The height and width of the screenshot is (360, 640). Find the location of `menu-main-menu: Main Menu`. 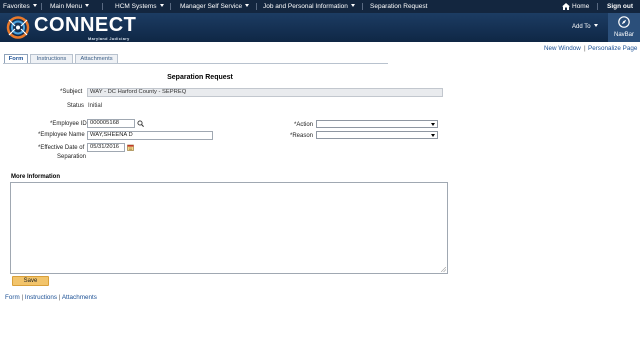

menu-main-menu: Main Menu is located at coordinates (70, 6).